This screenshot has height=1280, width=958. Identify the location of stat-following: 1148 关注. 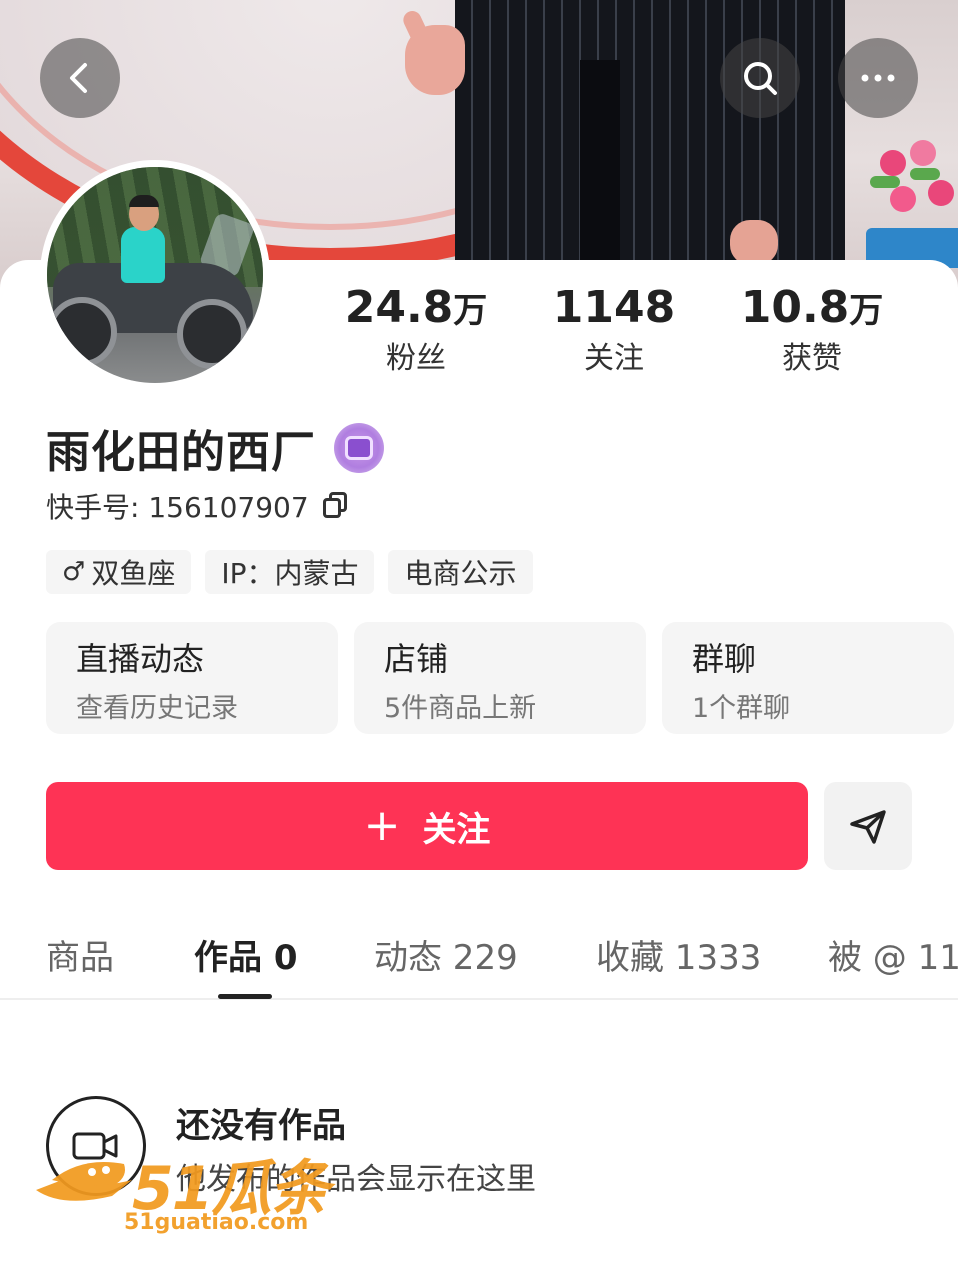
(614, 330).